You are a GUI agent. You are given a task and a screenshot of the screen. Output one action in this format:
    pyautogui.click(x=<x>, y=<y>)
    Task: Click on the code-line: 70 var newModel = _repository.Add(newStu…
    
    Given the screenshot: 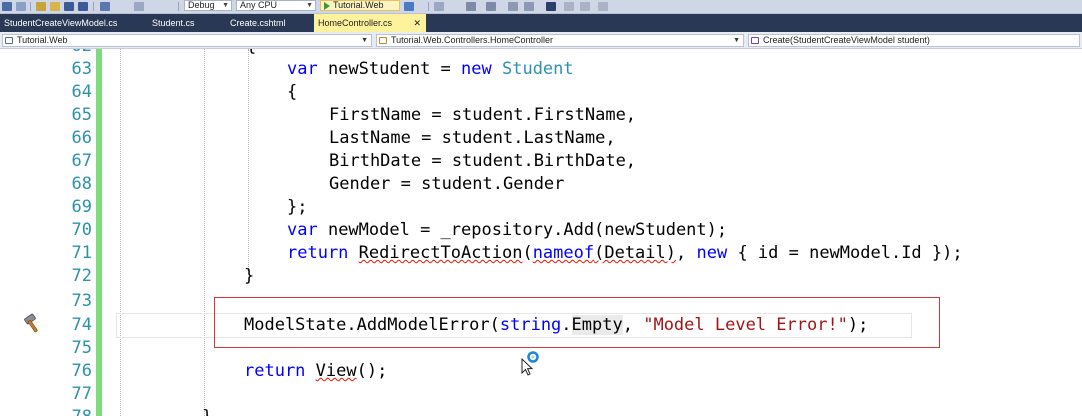 What is the action you would take?
    pyautogui.click(x=541, y=230)
    